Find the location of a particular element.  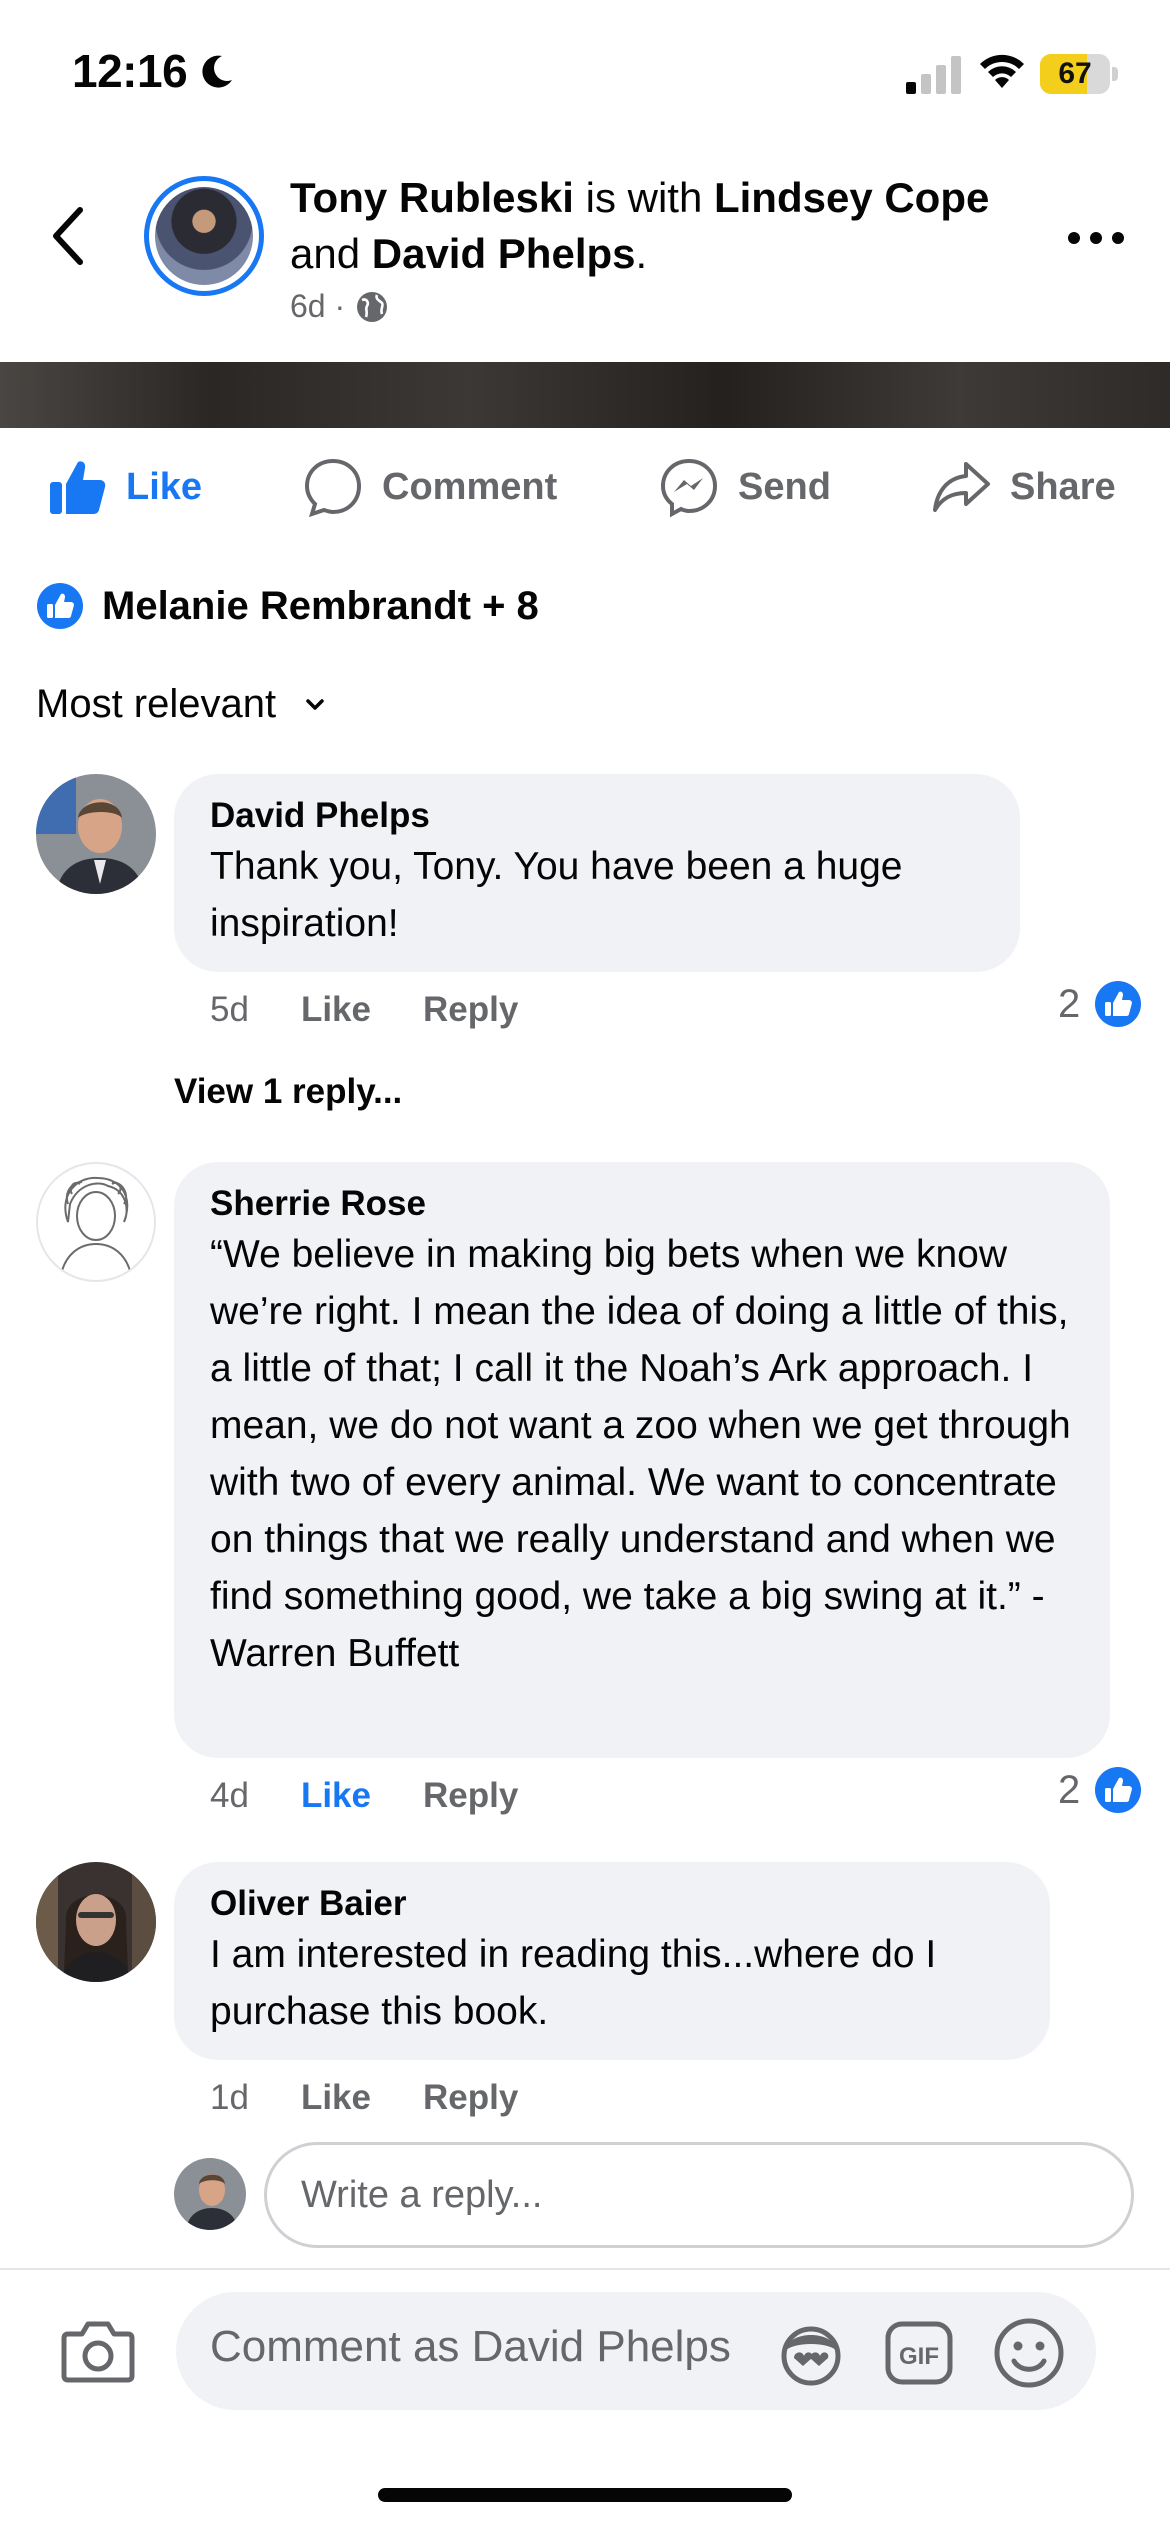

gif-icon: GIF is located at coordinates (919, 2353).